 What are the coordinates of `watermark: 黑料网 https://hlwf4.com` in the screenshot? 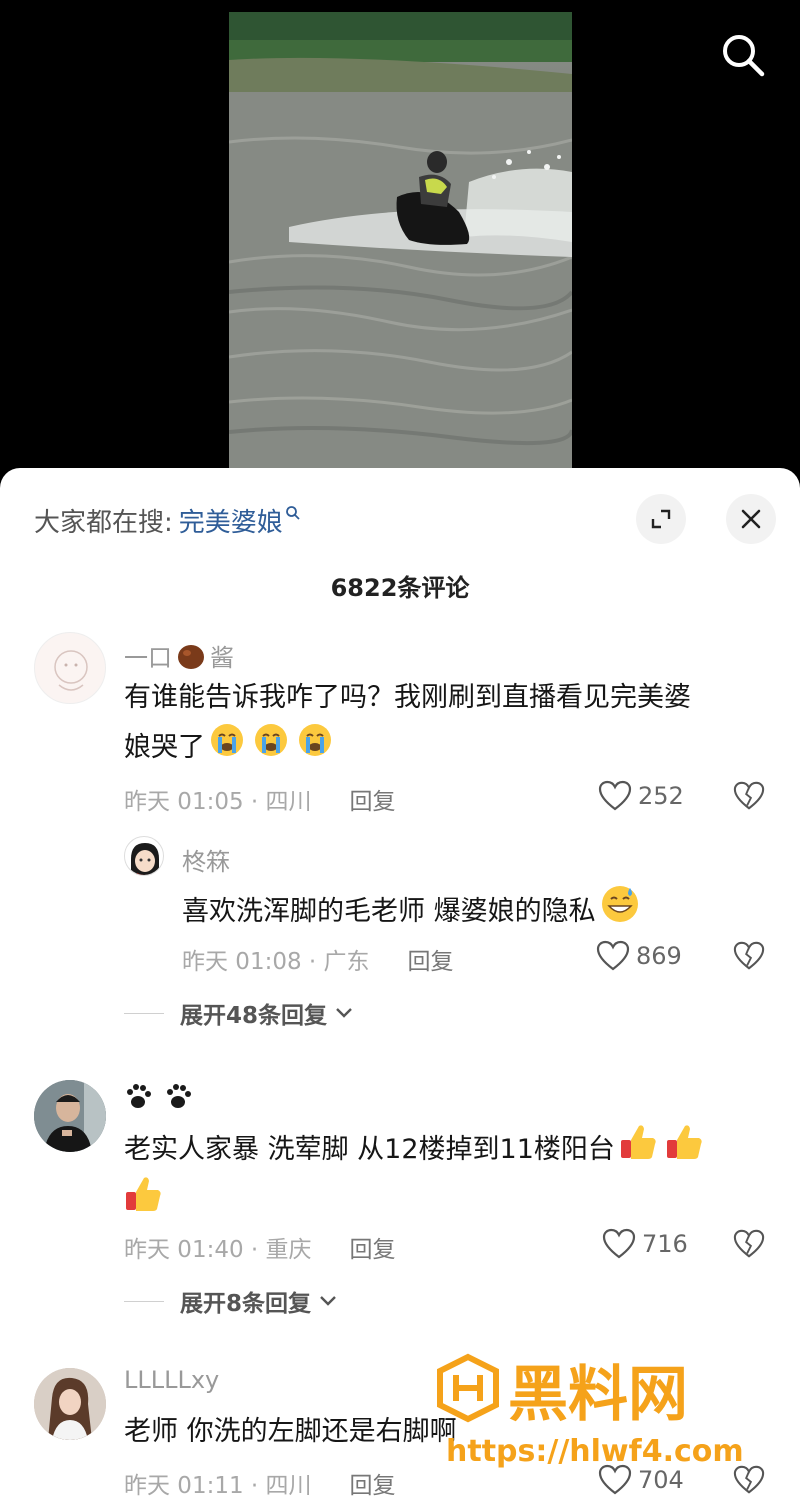 It's located at (601, 1413).